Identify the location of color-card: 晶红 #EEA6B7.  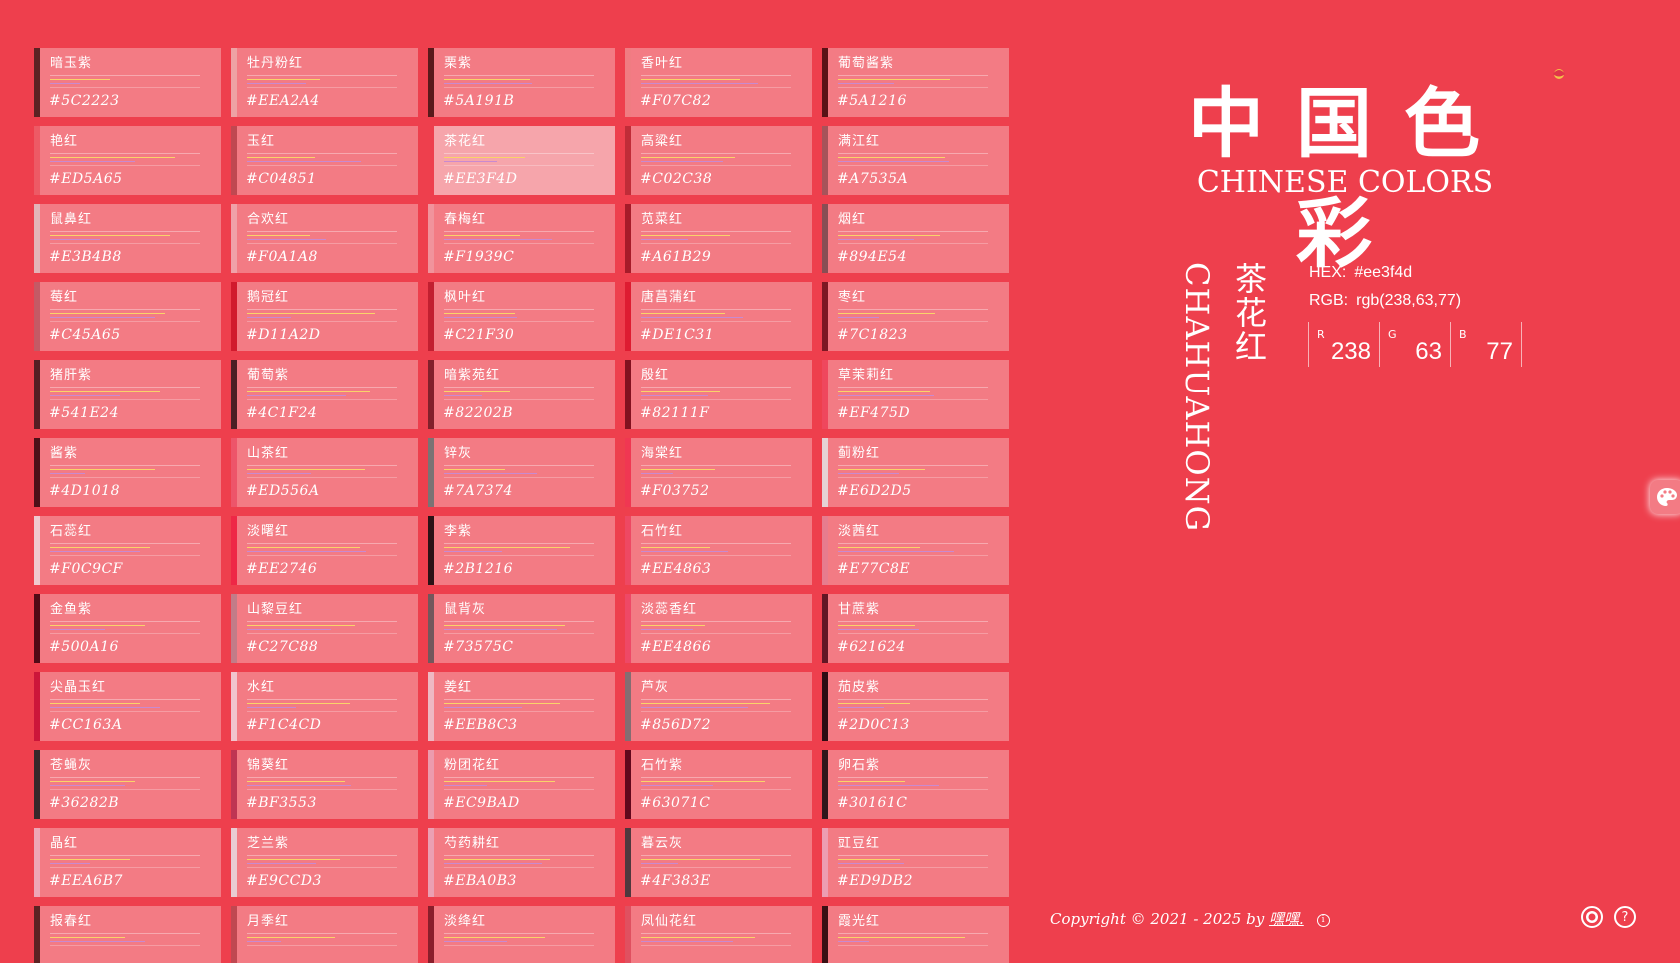
(127, 862).